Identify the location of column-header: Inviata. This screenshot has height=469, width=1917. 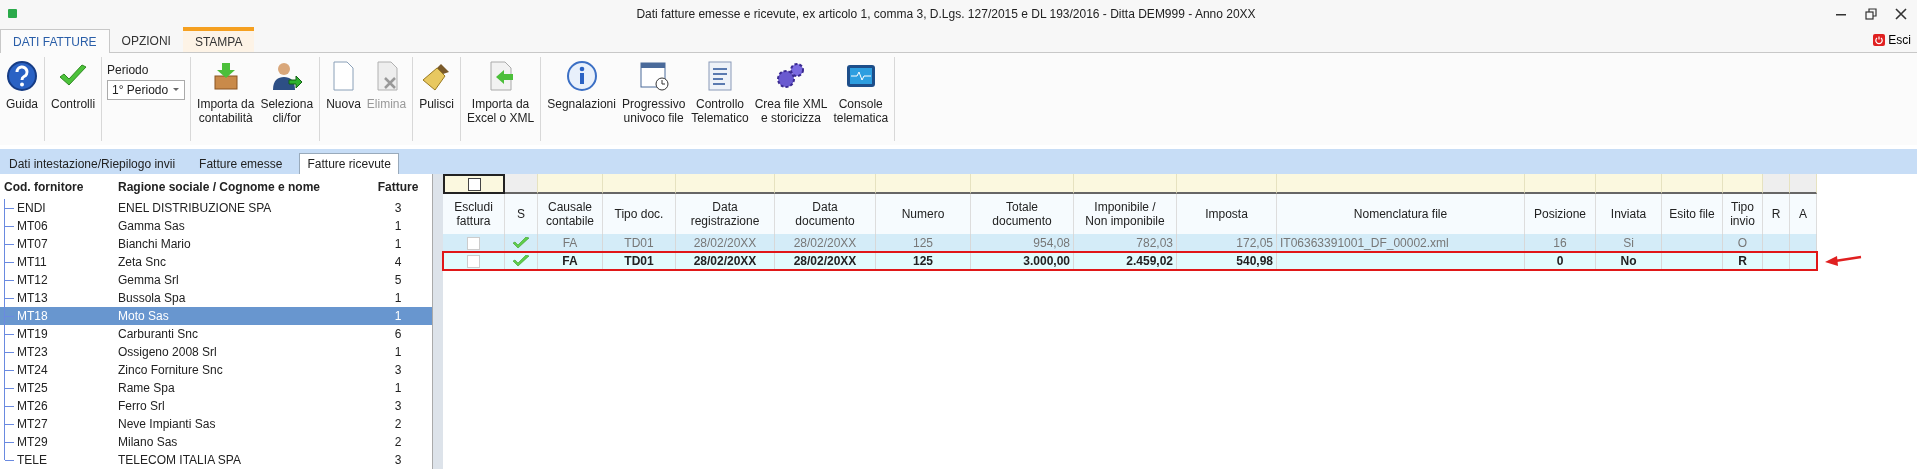
(1629, 214).